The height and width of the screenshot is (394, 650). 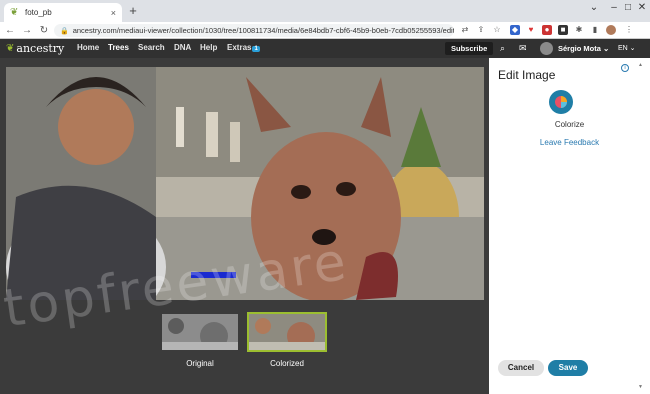 I want to click on leaf-icon: ❦, so click(x=10, y=48).